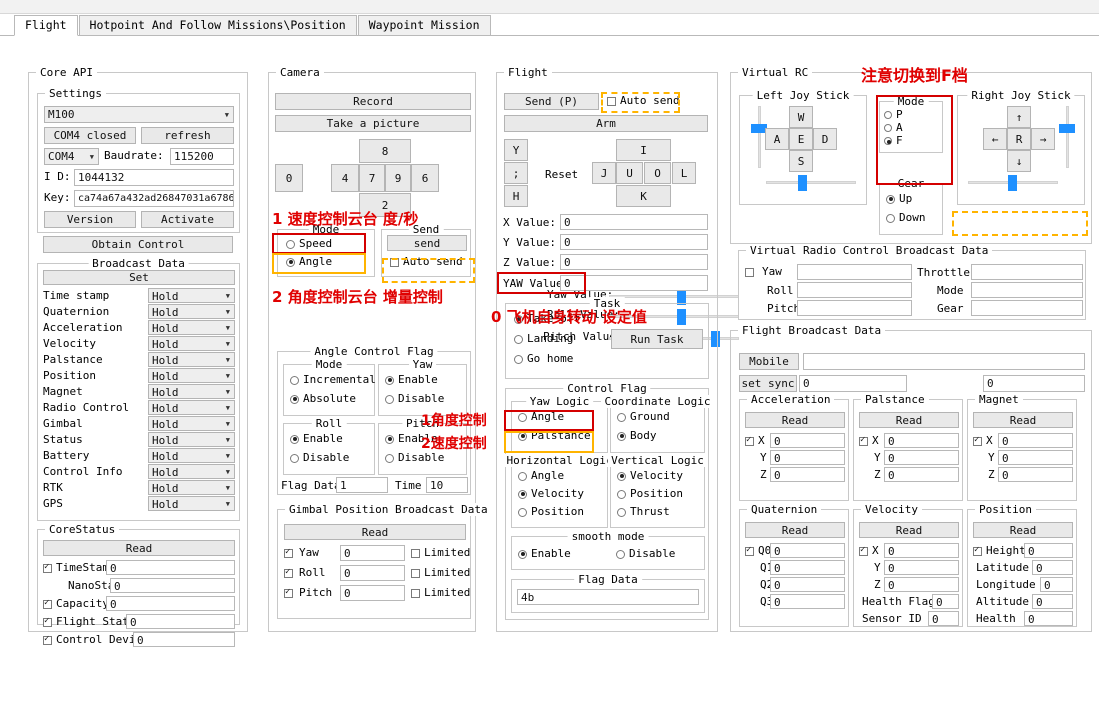 This screenshot has height=721, width=1099. Describe the element at coordinates (373, 123) in the screenshot. I see `take-picture-button: Take a picture` at that location.